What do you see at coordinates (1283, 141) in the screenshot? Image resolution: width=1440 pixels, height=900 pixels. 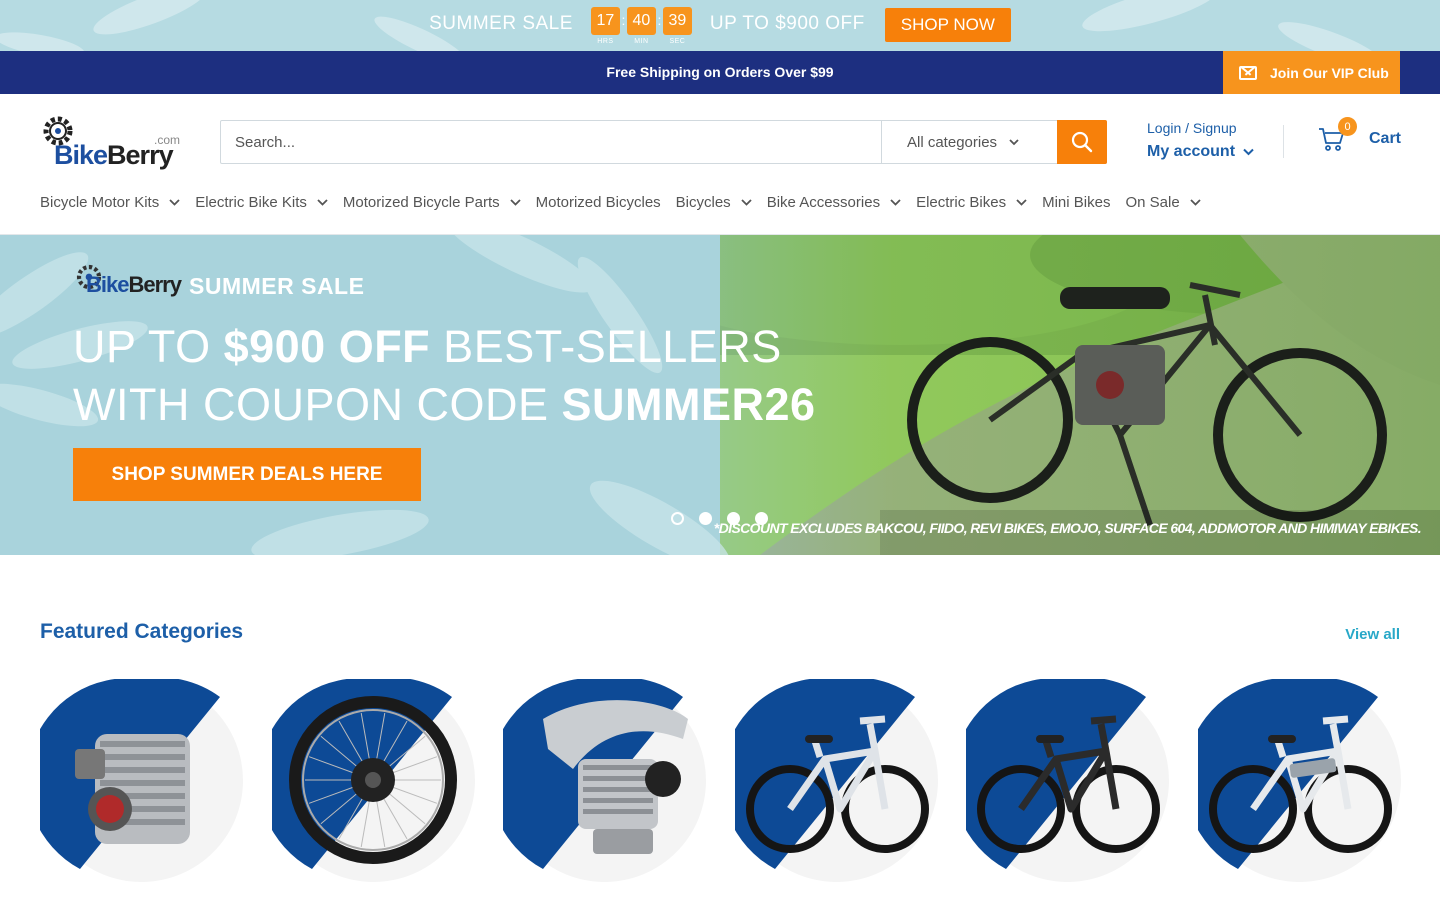 I see `header-divider` at bounding box center [1283, 141].